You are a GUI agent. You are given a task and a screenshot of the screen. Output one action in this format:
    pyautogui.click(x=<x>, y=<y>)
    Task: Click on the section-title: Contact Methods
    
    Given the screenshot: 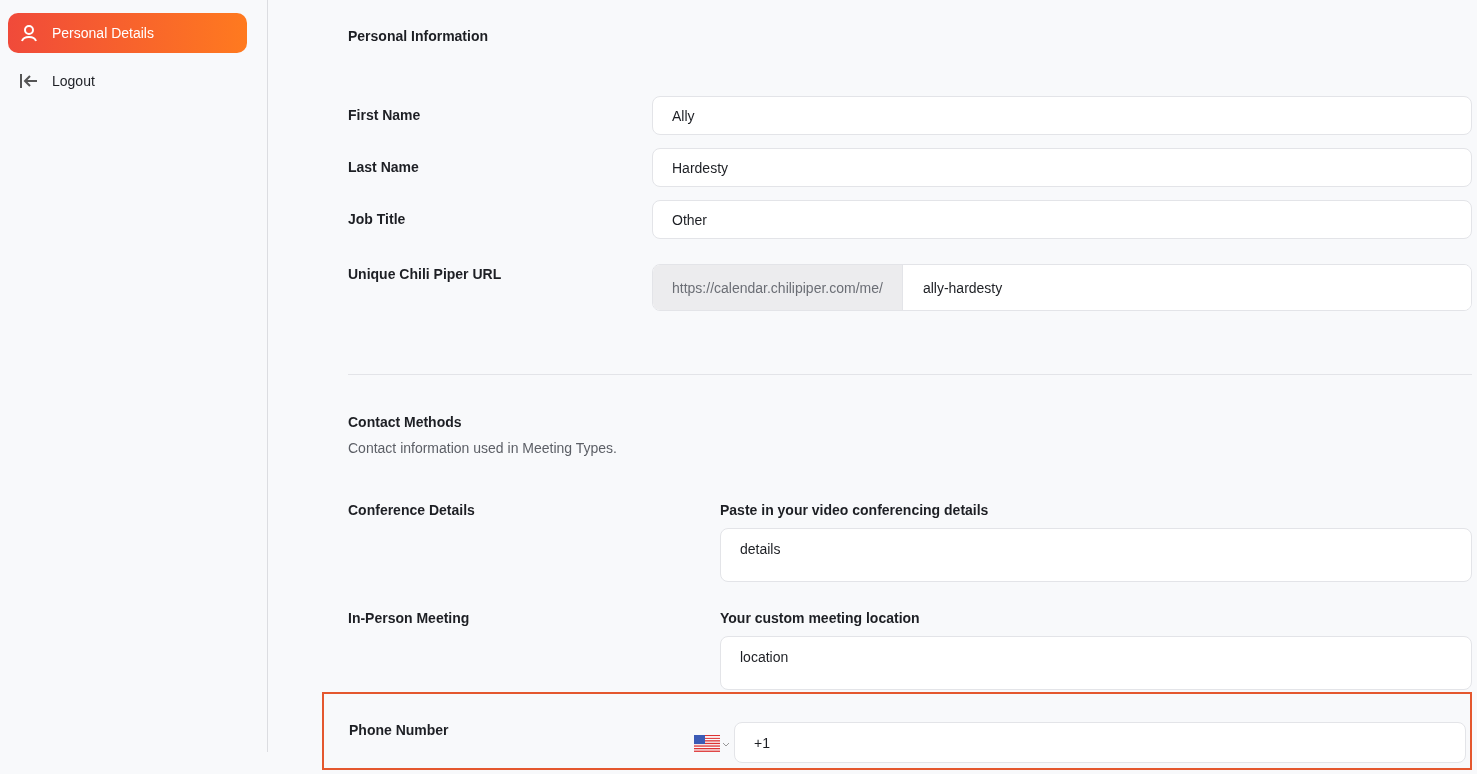 What is the action you would take?
    pyautogui.click(x=405, y=422)
    